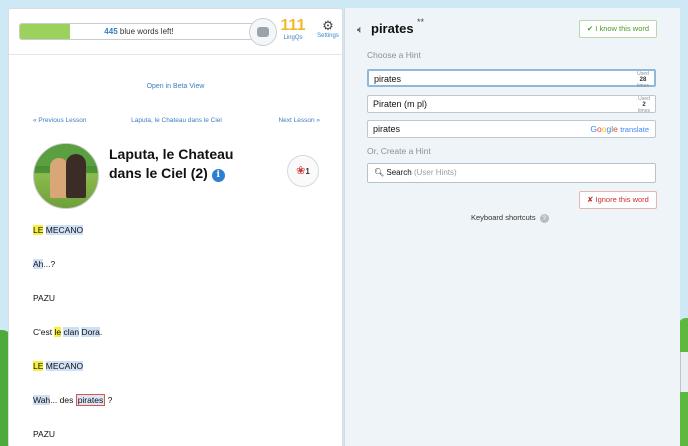  I want to click on help-icon: ?, so click(544, 218).